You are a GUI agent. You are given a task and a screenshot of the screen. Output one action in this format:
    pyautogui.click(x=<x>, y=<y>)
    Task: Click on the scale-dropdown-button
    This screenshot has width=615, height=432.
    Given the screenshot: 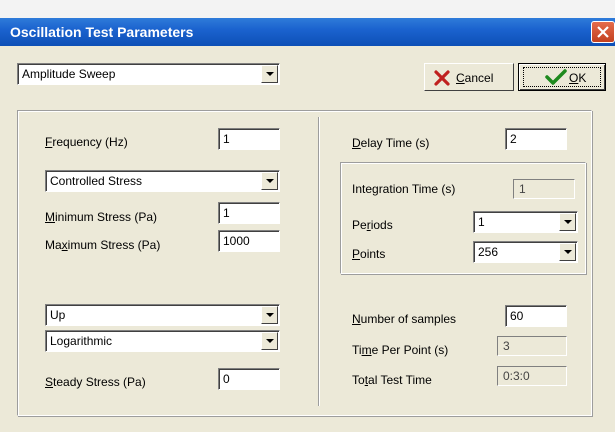 What is the action you would take?
    pyautogui.click(x=269, y=341)
    